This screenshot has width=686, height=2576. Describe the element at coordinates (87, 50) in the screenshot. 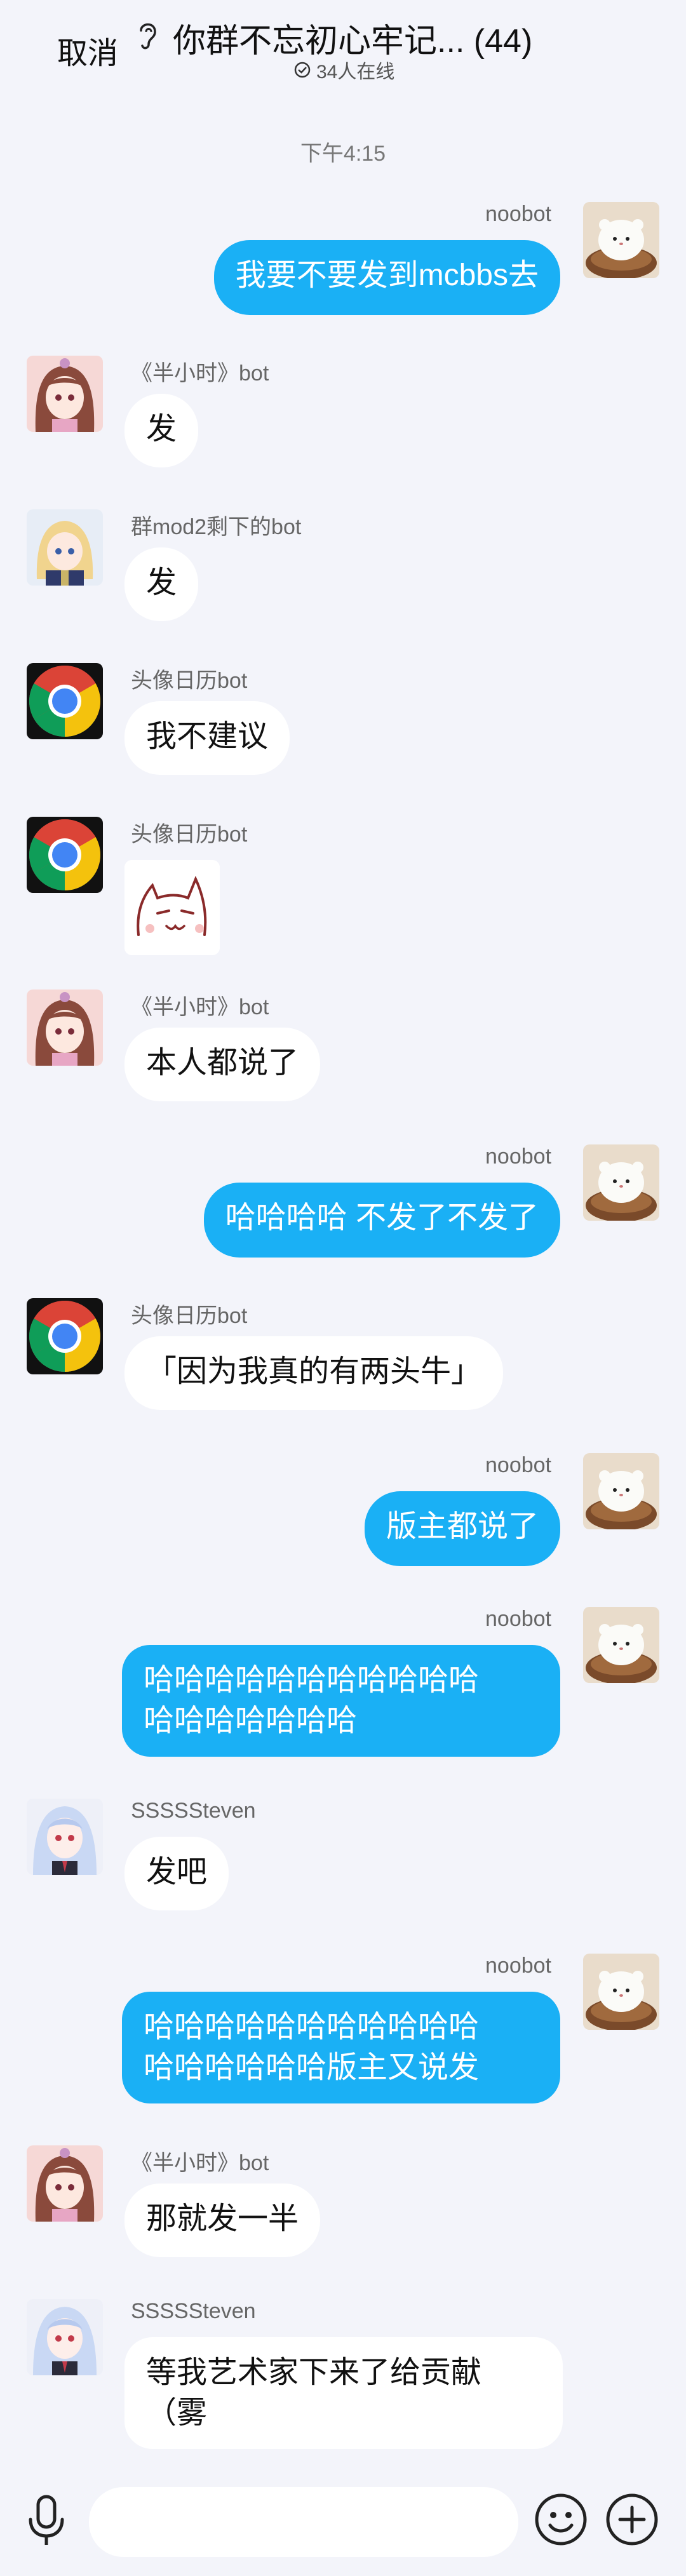

I see `cancel-button: 取消` at that location.